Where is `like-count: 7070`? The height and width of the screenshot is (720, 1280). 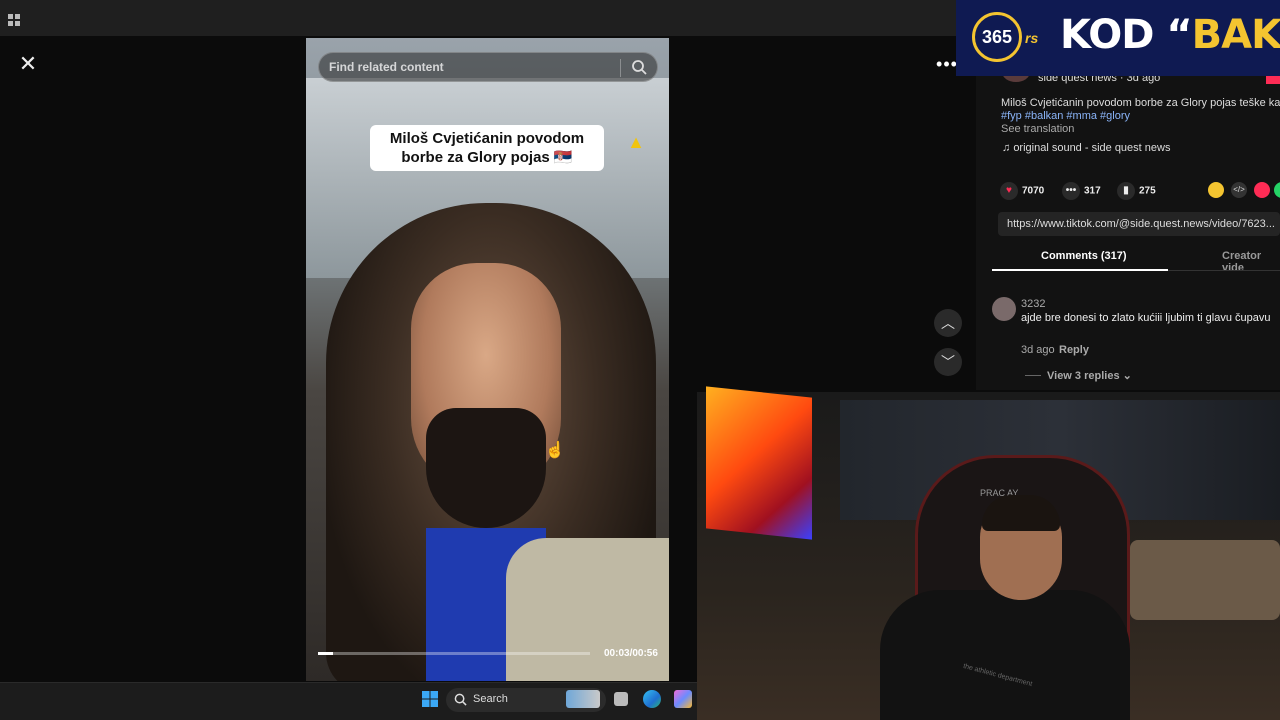 like-count: 7070 is located at coordinates (1033, 191).